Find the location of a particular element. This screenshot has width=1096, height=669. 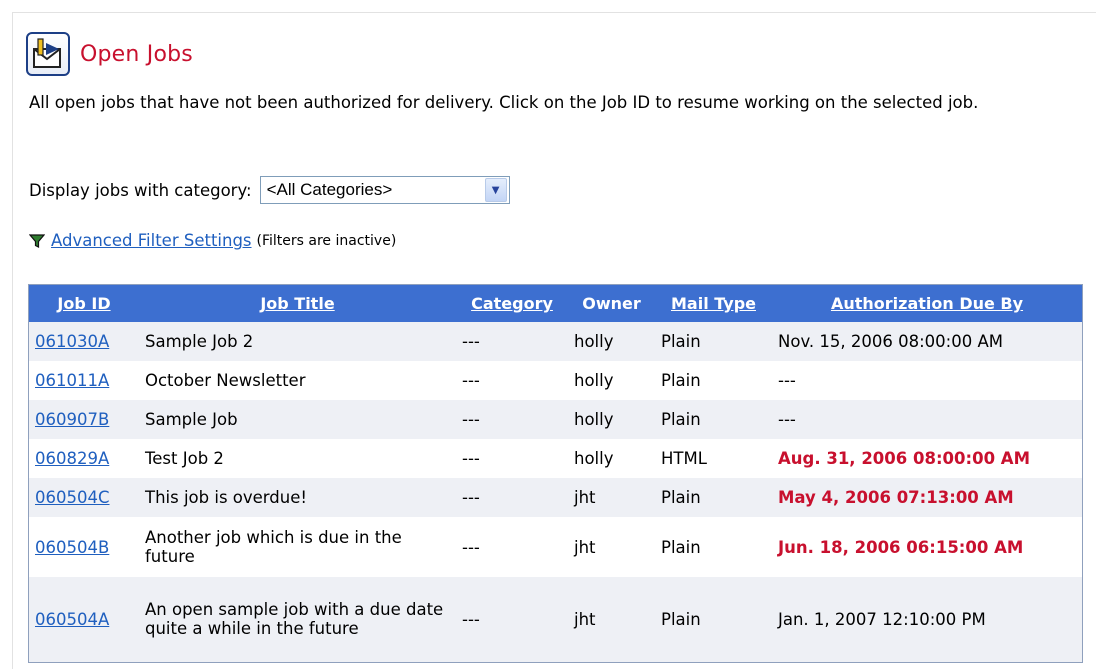

table-row: 060907B Sample Job --- holly Plain --- is located at coordinates (555, 419).